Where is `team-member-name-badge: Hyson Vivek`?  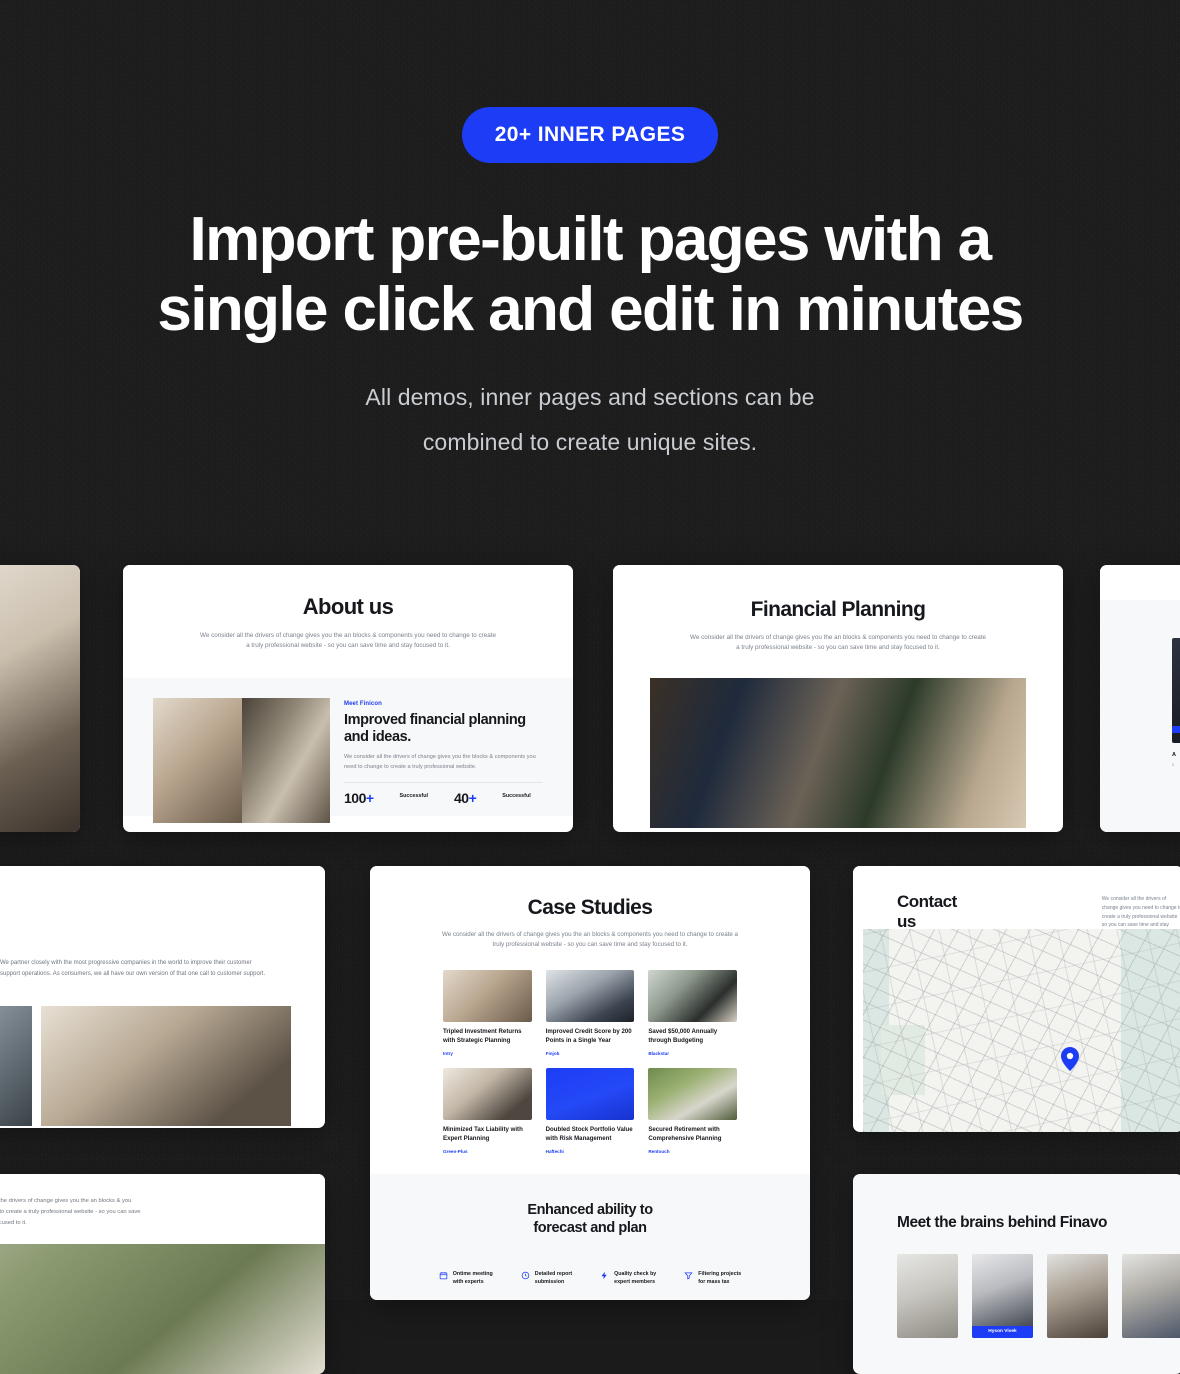
team-member-name-badge: Hyson Vivek is located at coordinates (1002, 1332).